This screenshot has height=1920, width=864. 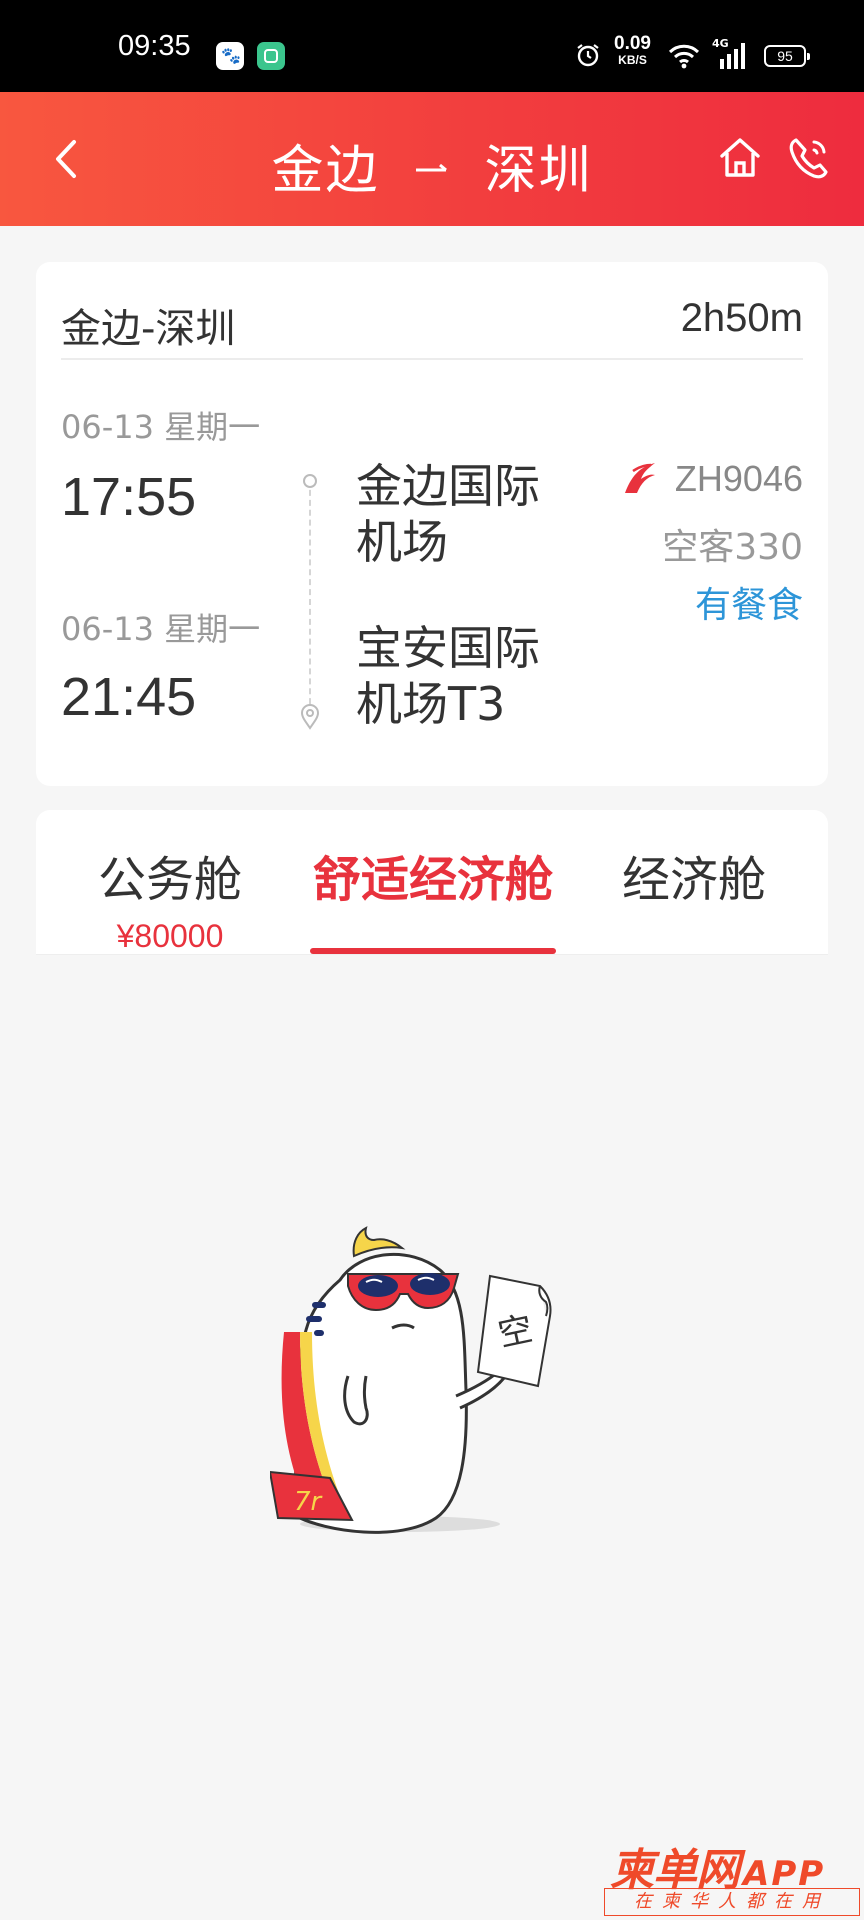 I want to click on watermark: 柬单网 APP 在柬华人都在用, so click(x=732, y=1875).